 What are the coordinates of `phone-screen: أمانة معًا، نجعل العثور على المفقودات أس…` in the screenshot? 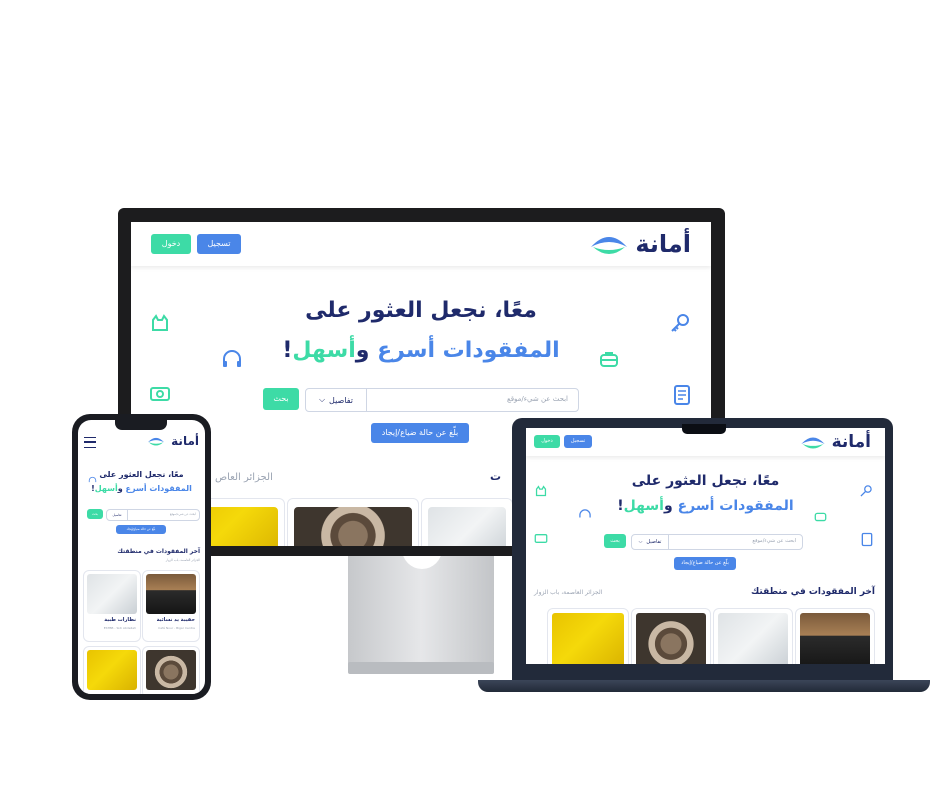 It's located at (141, 557).